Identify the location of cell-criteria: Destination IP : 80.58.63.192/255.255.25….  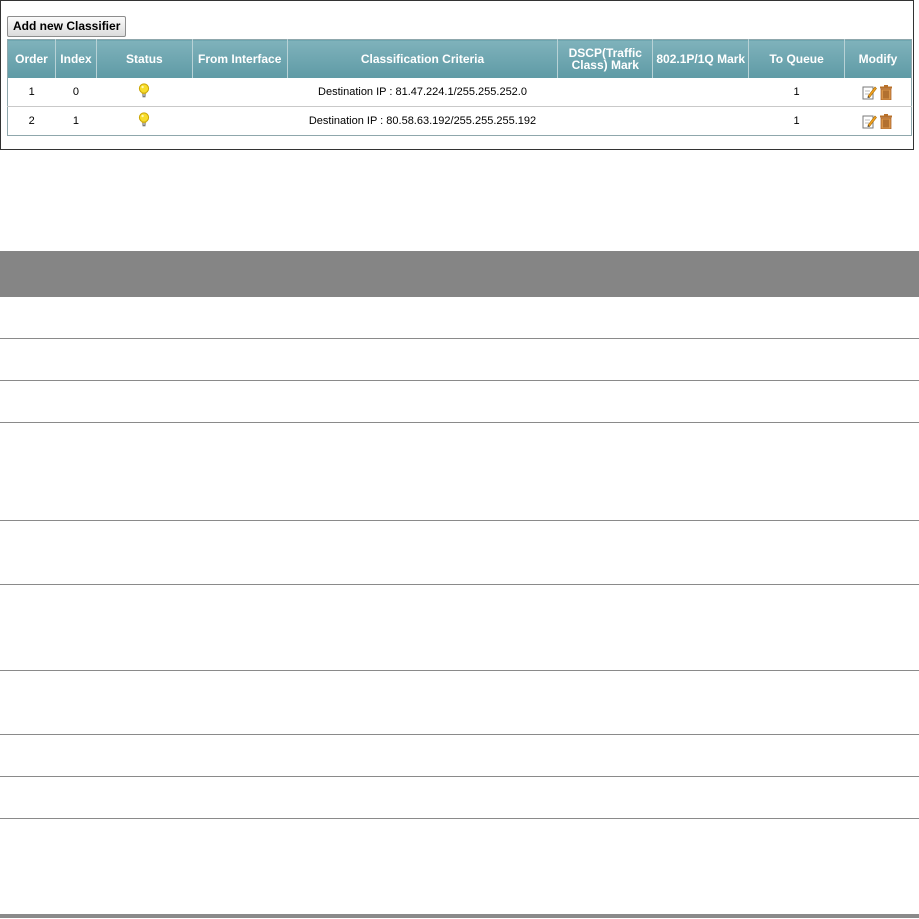
(422, 121).